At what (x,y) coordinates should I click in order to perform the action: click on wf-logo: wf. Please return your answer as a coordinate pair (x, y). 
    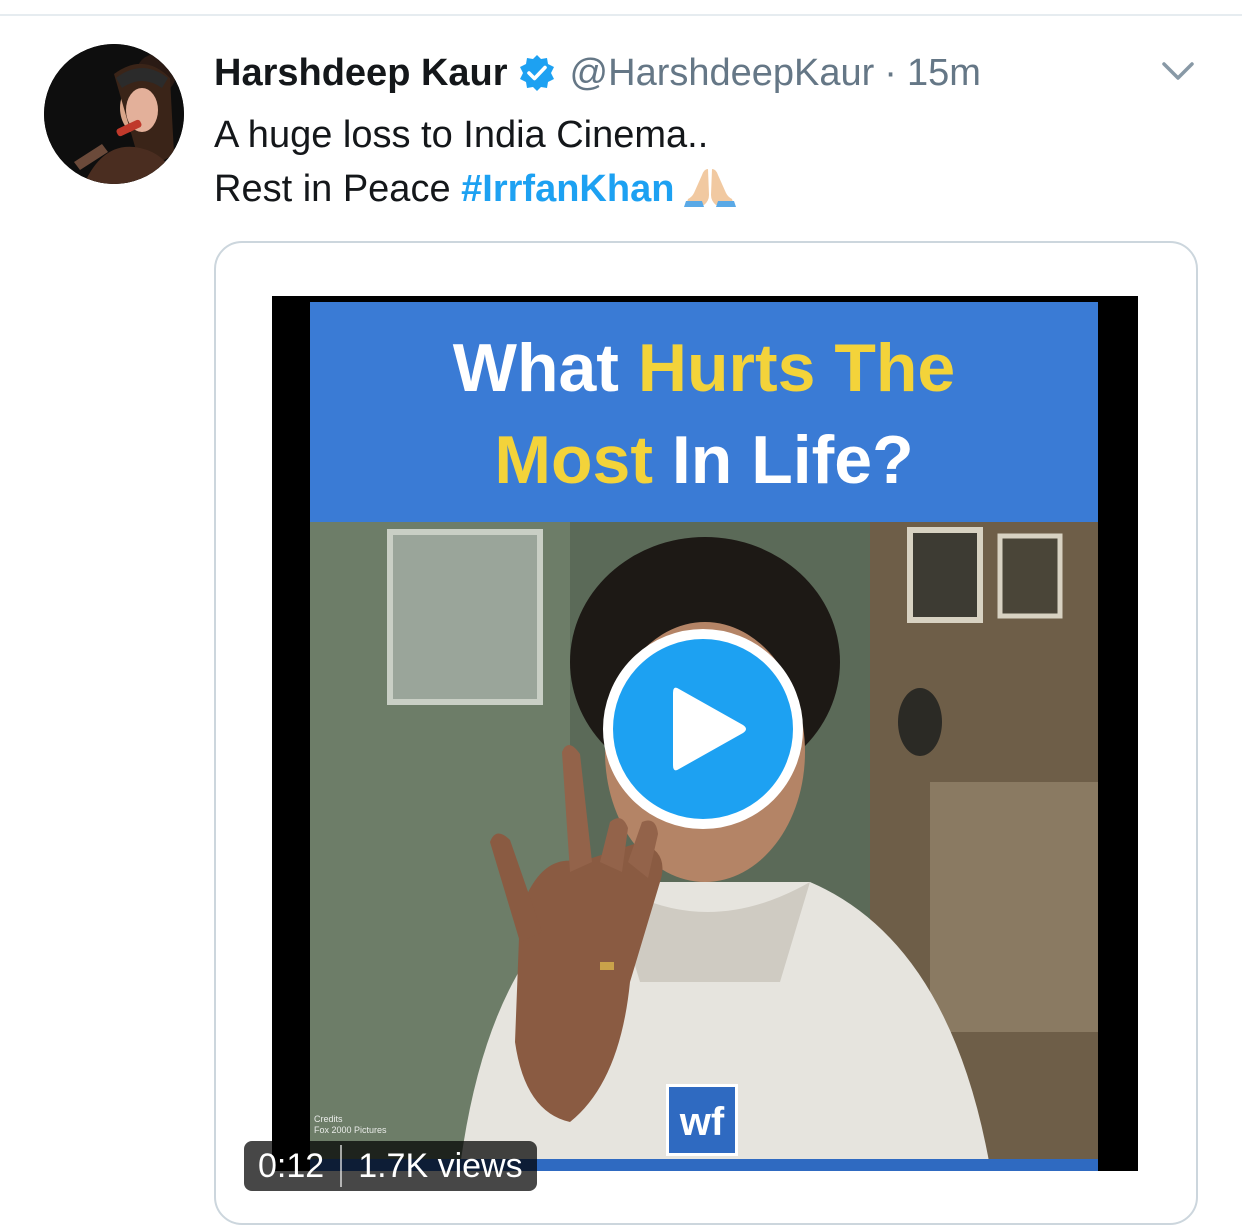
    Looking at the image, I should click on (702, 1120).